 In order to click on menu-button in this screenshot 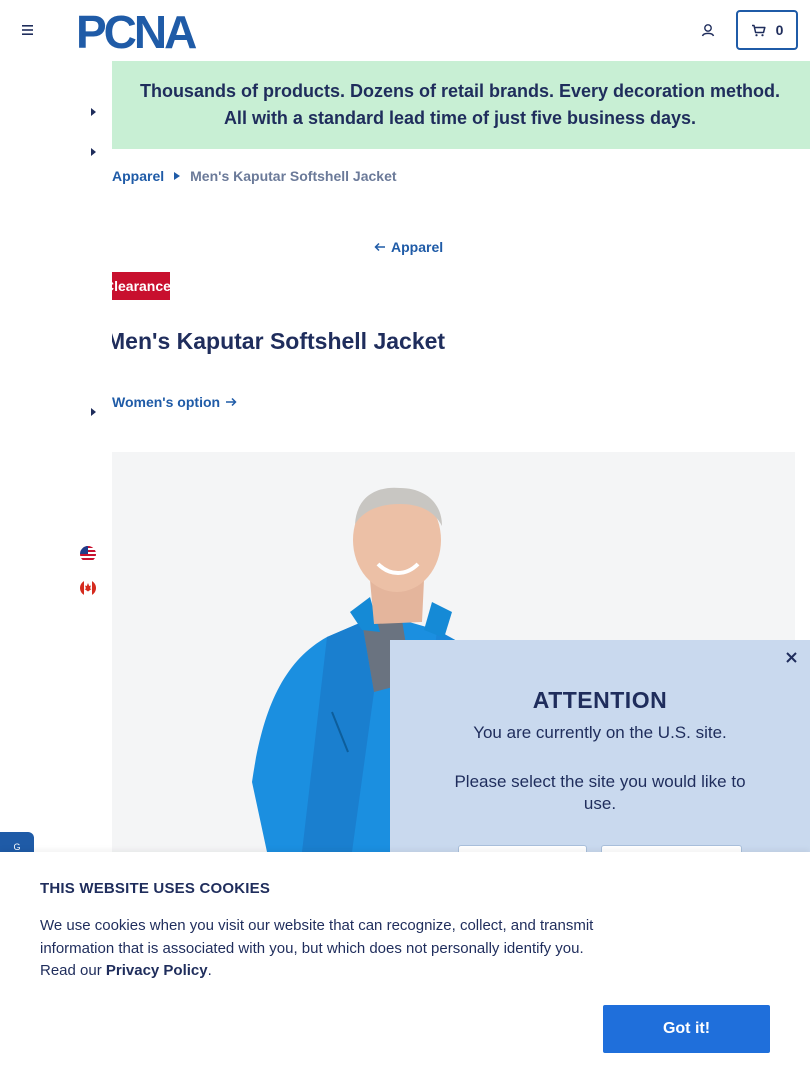, I will do `click(28, 30)`.